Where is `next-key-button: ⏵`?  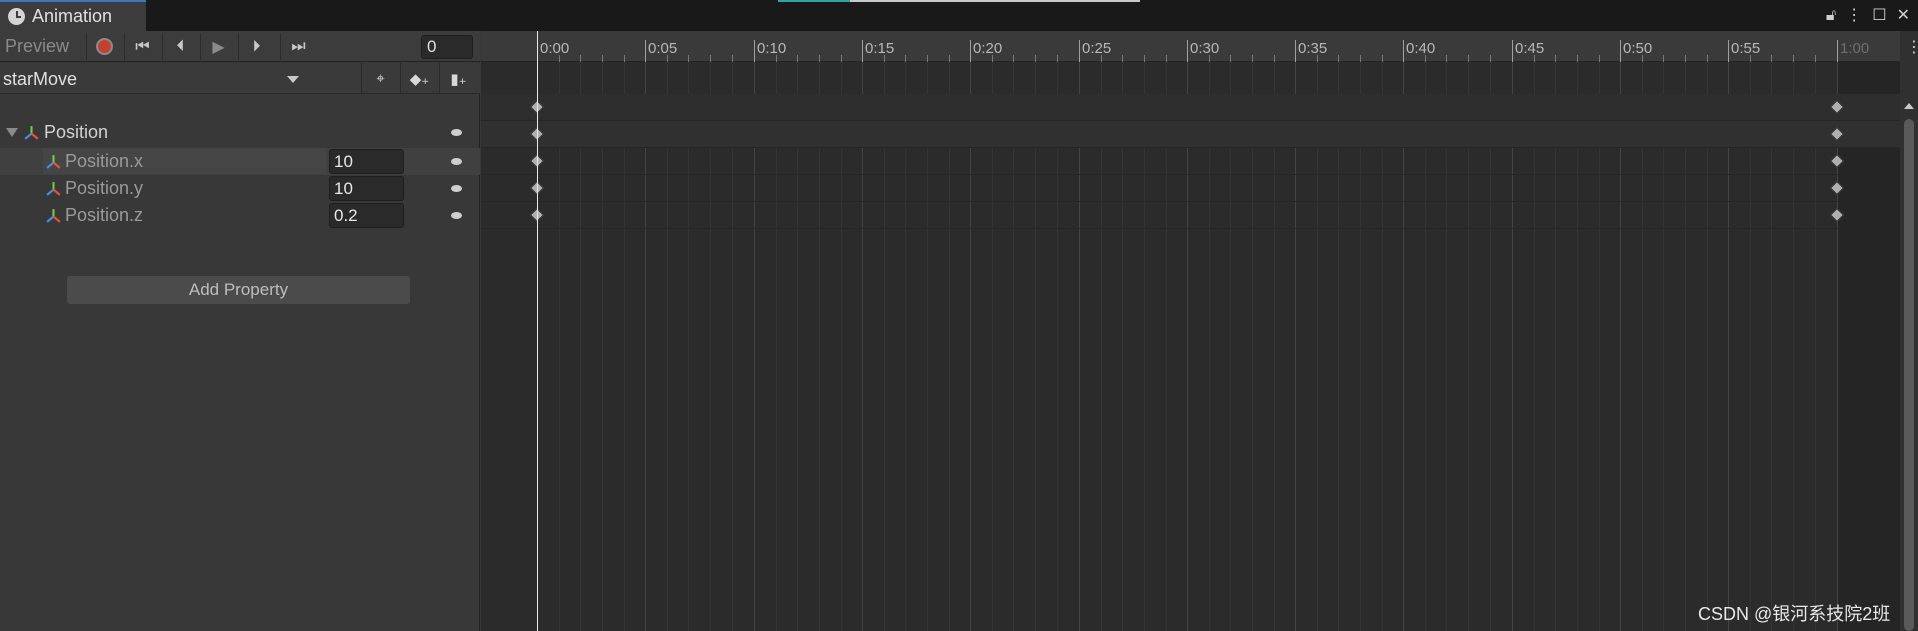 next-key-button: ⏵ is located at coordinates (256, 46).